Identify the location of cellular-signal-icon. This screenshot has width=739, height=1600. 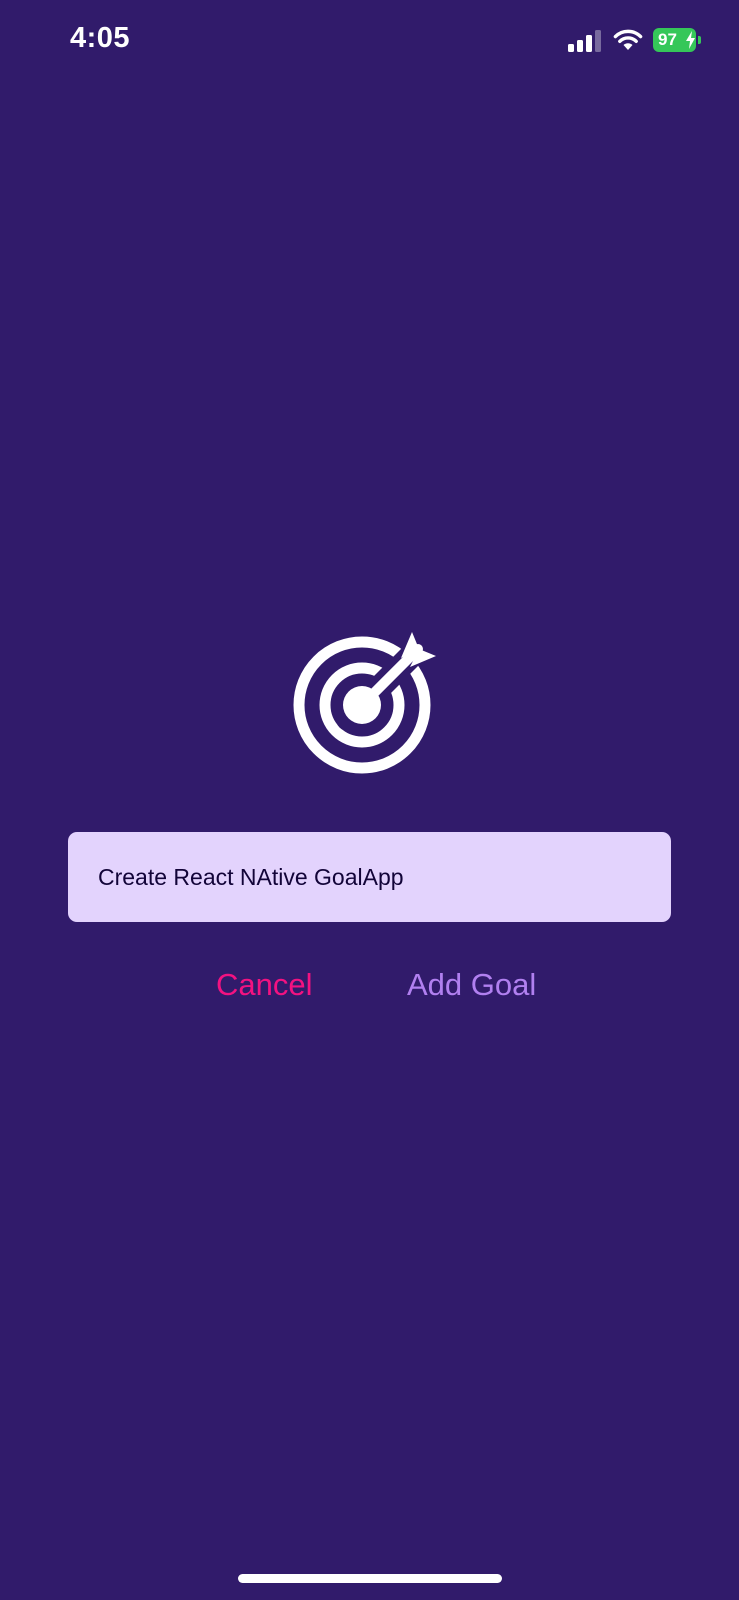
(584, 41).